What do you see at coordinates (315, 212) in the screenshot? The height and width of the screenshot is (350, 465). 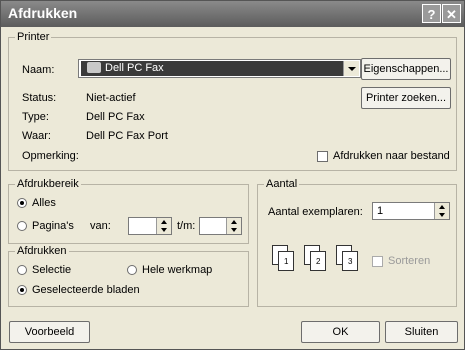 I see `copies-label: Aantal exemplaren:` at bounding box center [315, 212].